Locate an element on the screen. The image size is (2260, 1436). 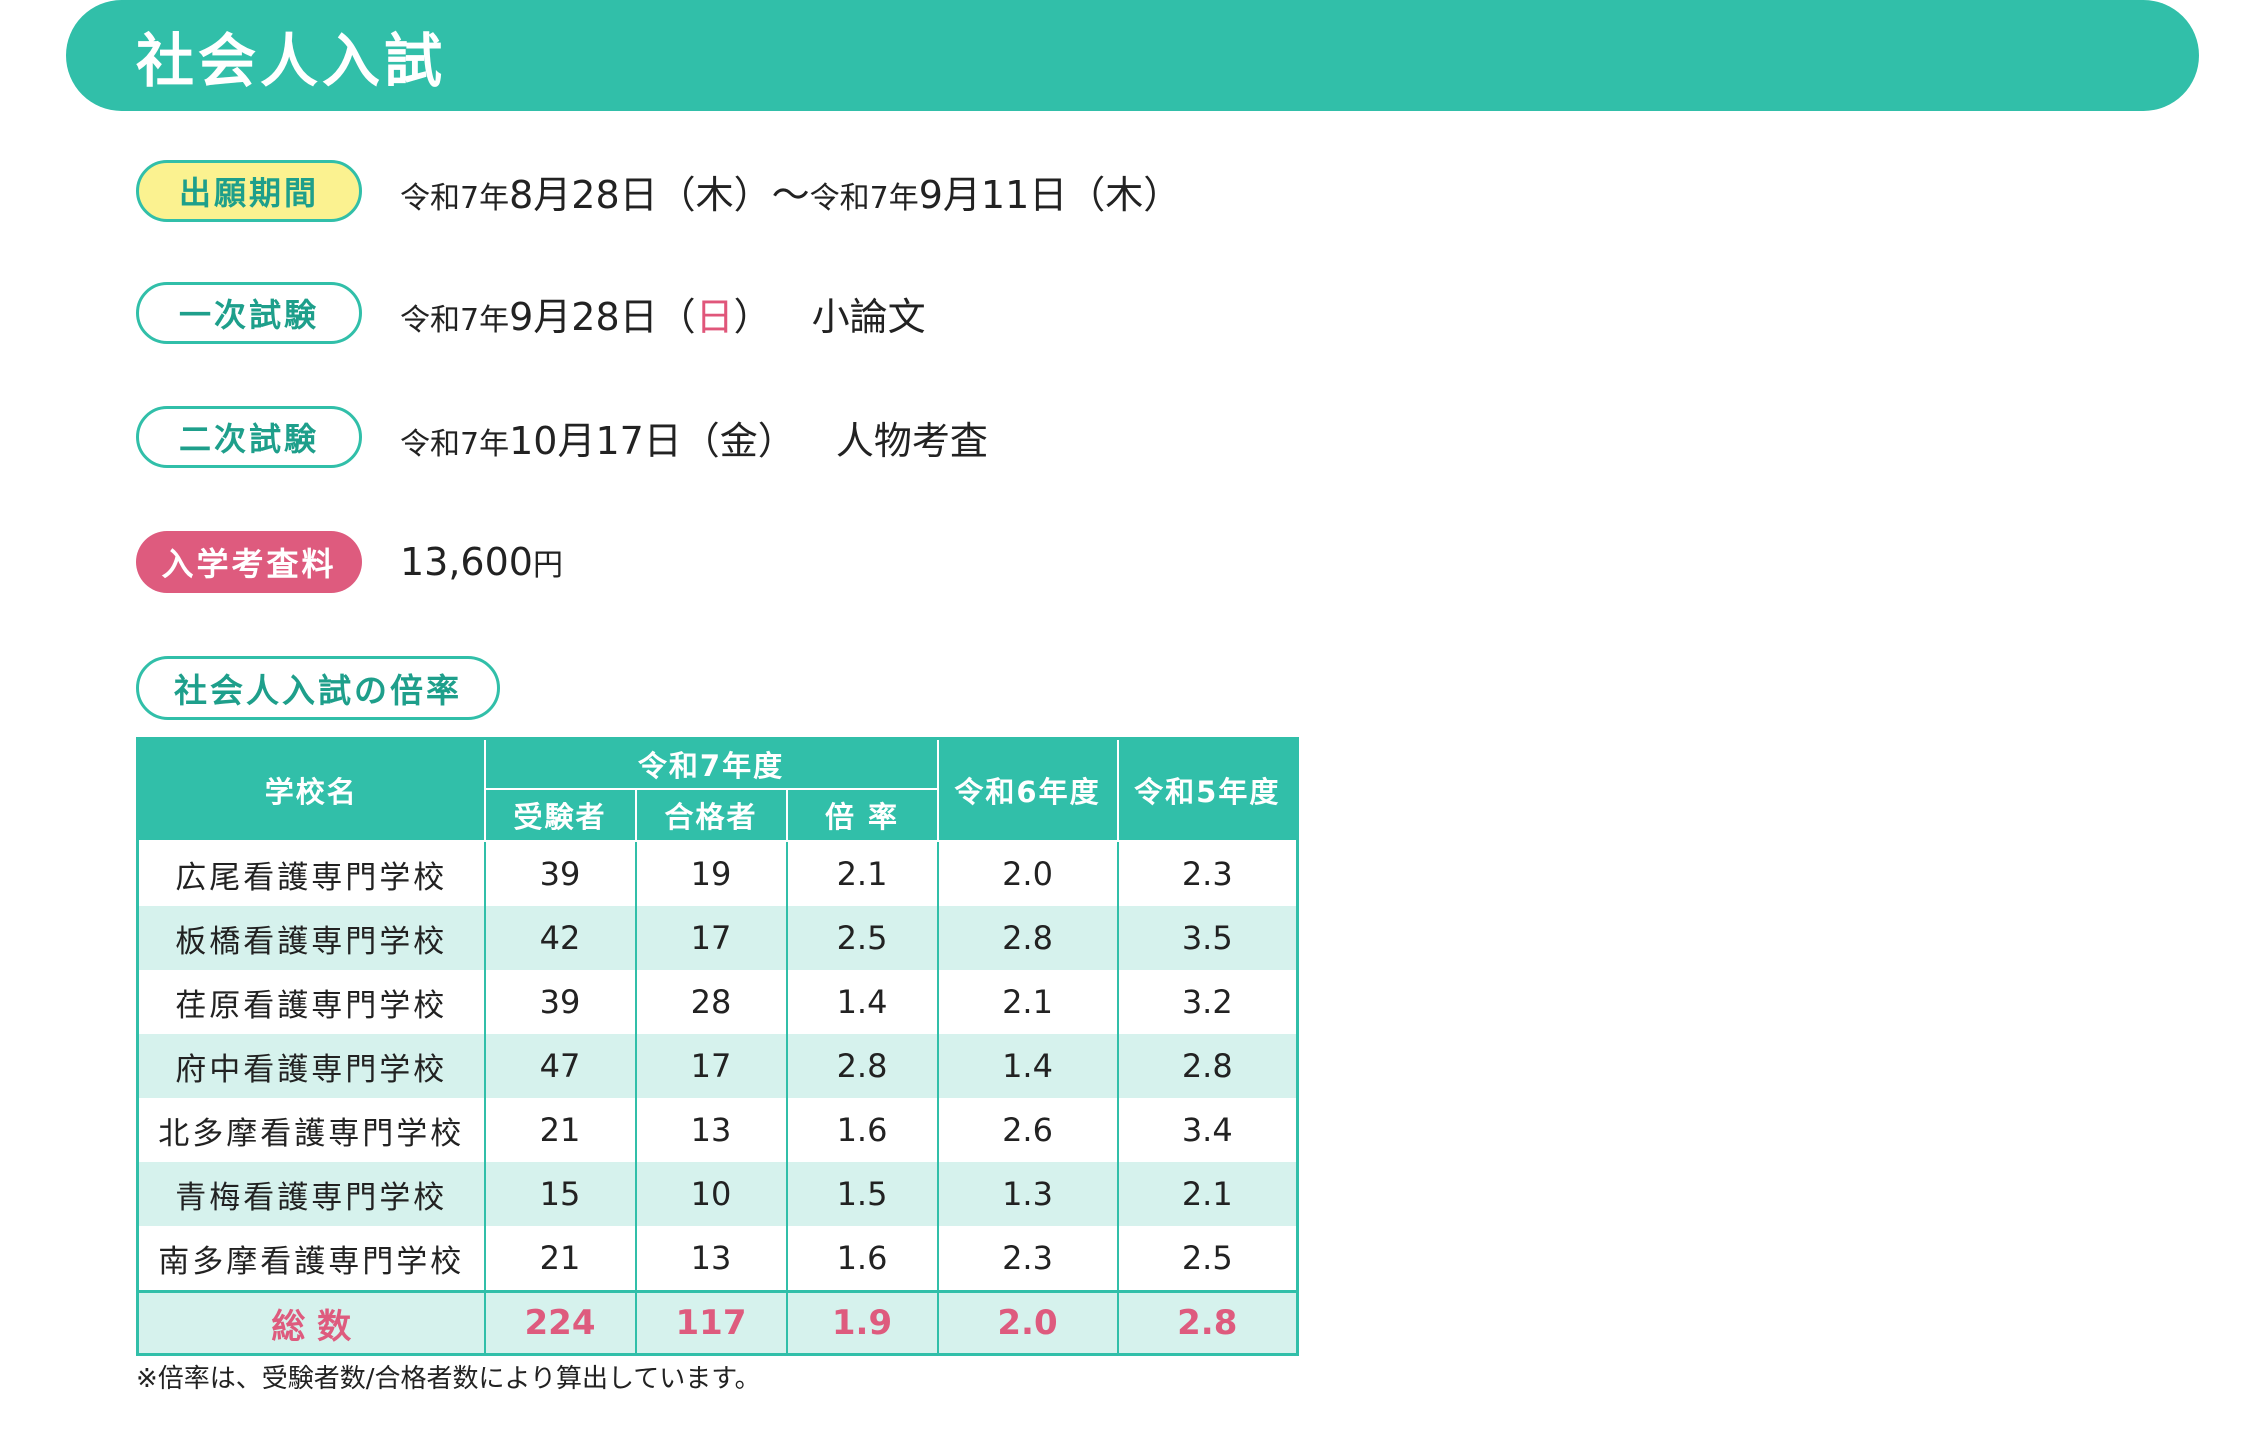
ratio-cell: 2.8 is located at coordinates (862, 1066).